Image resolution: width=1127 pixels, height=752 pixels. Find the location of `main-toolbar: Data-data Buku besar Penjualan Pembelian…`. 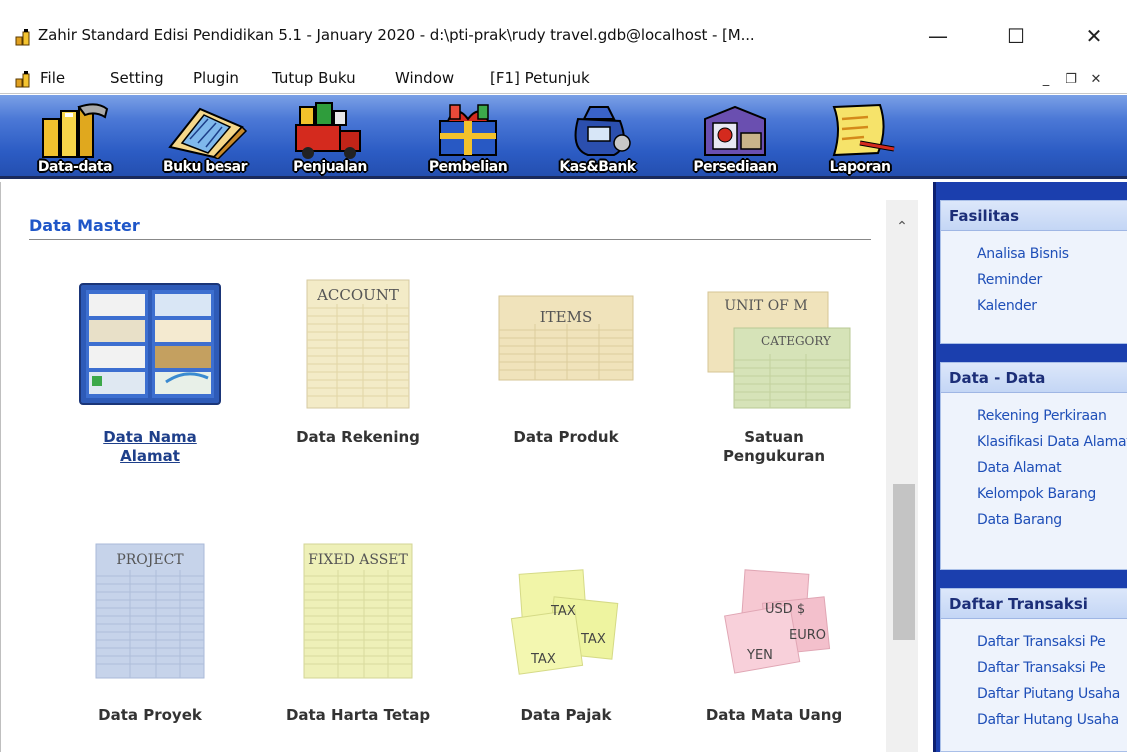

main-toolbar: Data-data Buku besar Penjualan Pembelian… is located at coordinates (563, 137).